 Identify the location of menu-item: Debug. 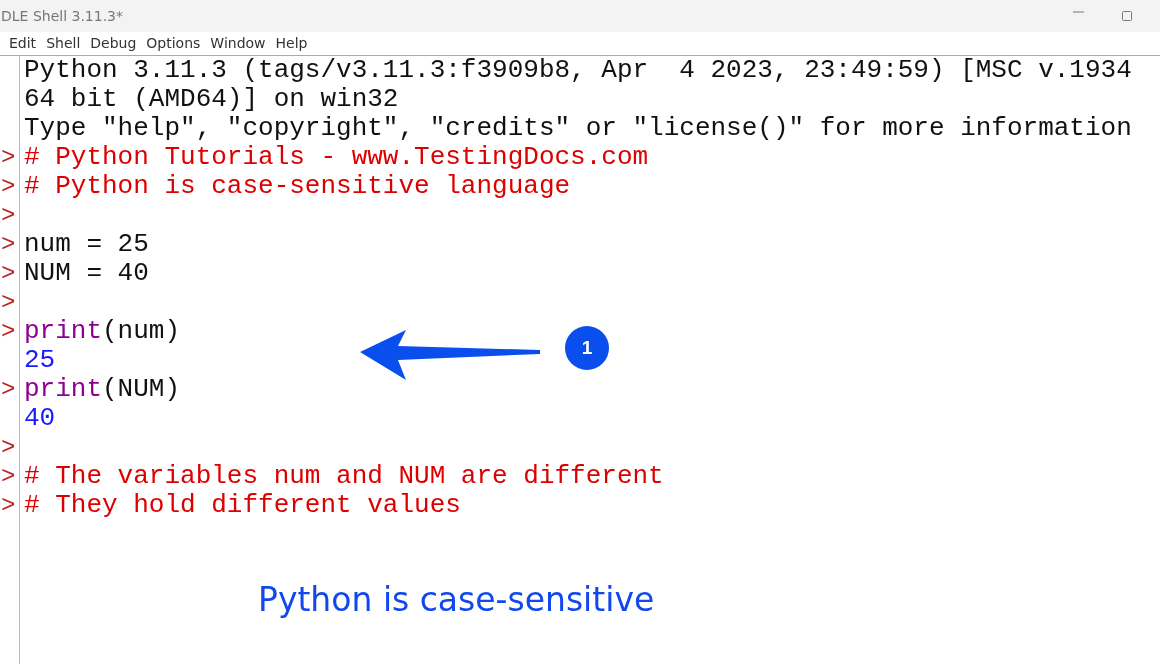
(113, 43).